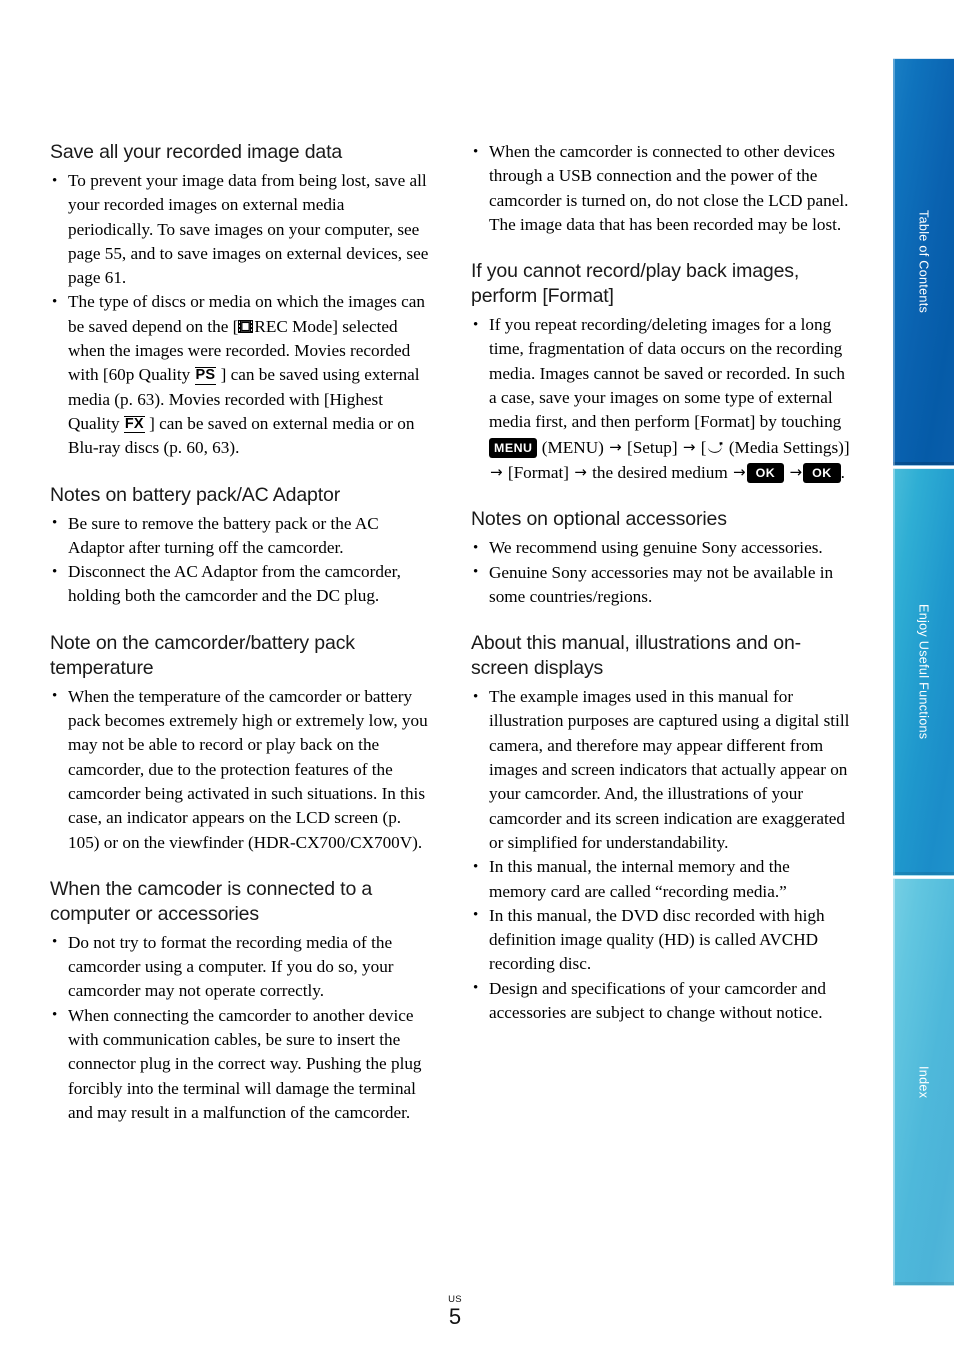 This screenshot has height=1357, width=954. I want to click on tab-label-wrapper: Index, so click(923, 1082).